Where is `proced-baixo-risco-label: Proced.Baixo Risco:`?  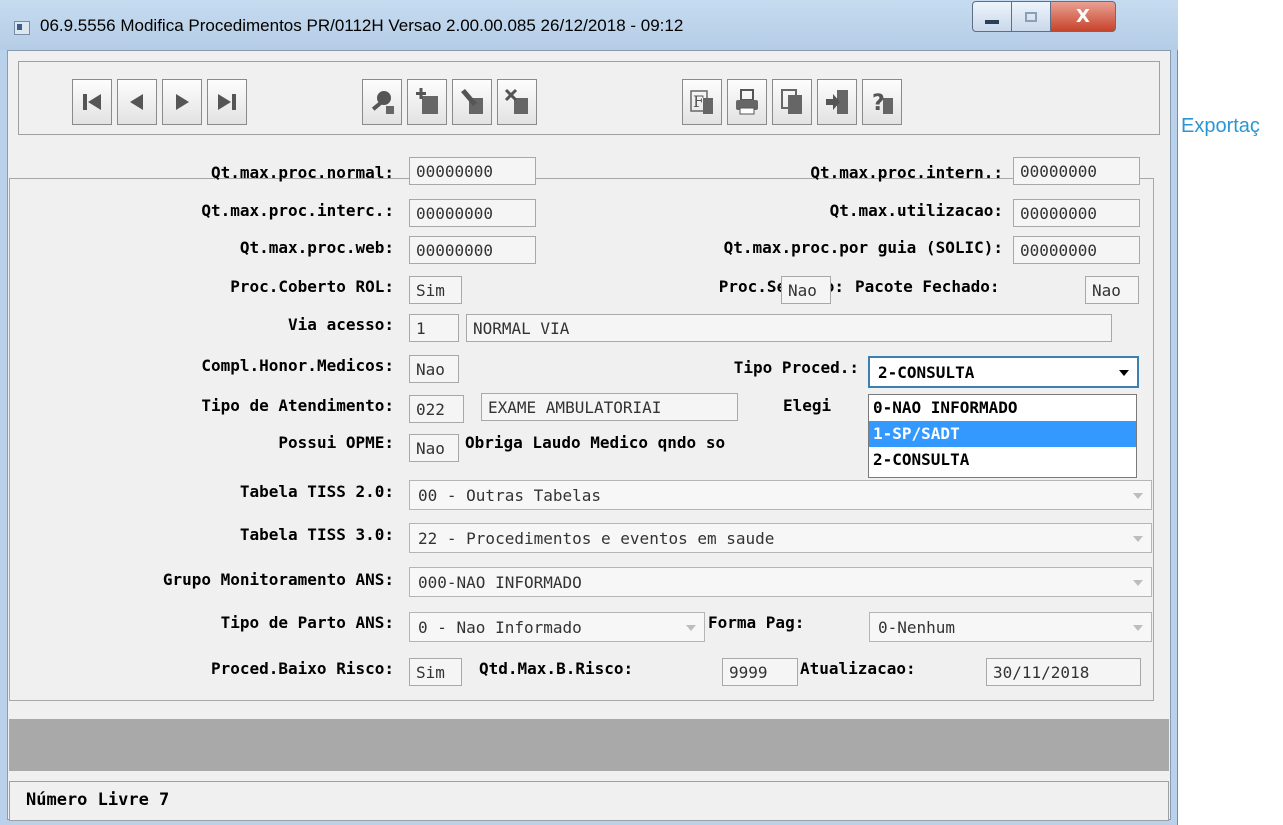 proced-baixo-risco-label: Proced.Baixo Risco: is located at coordinates (302, 668).